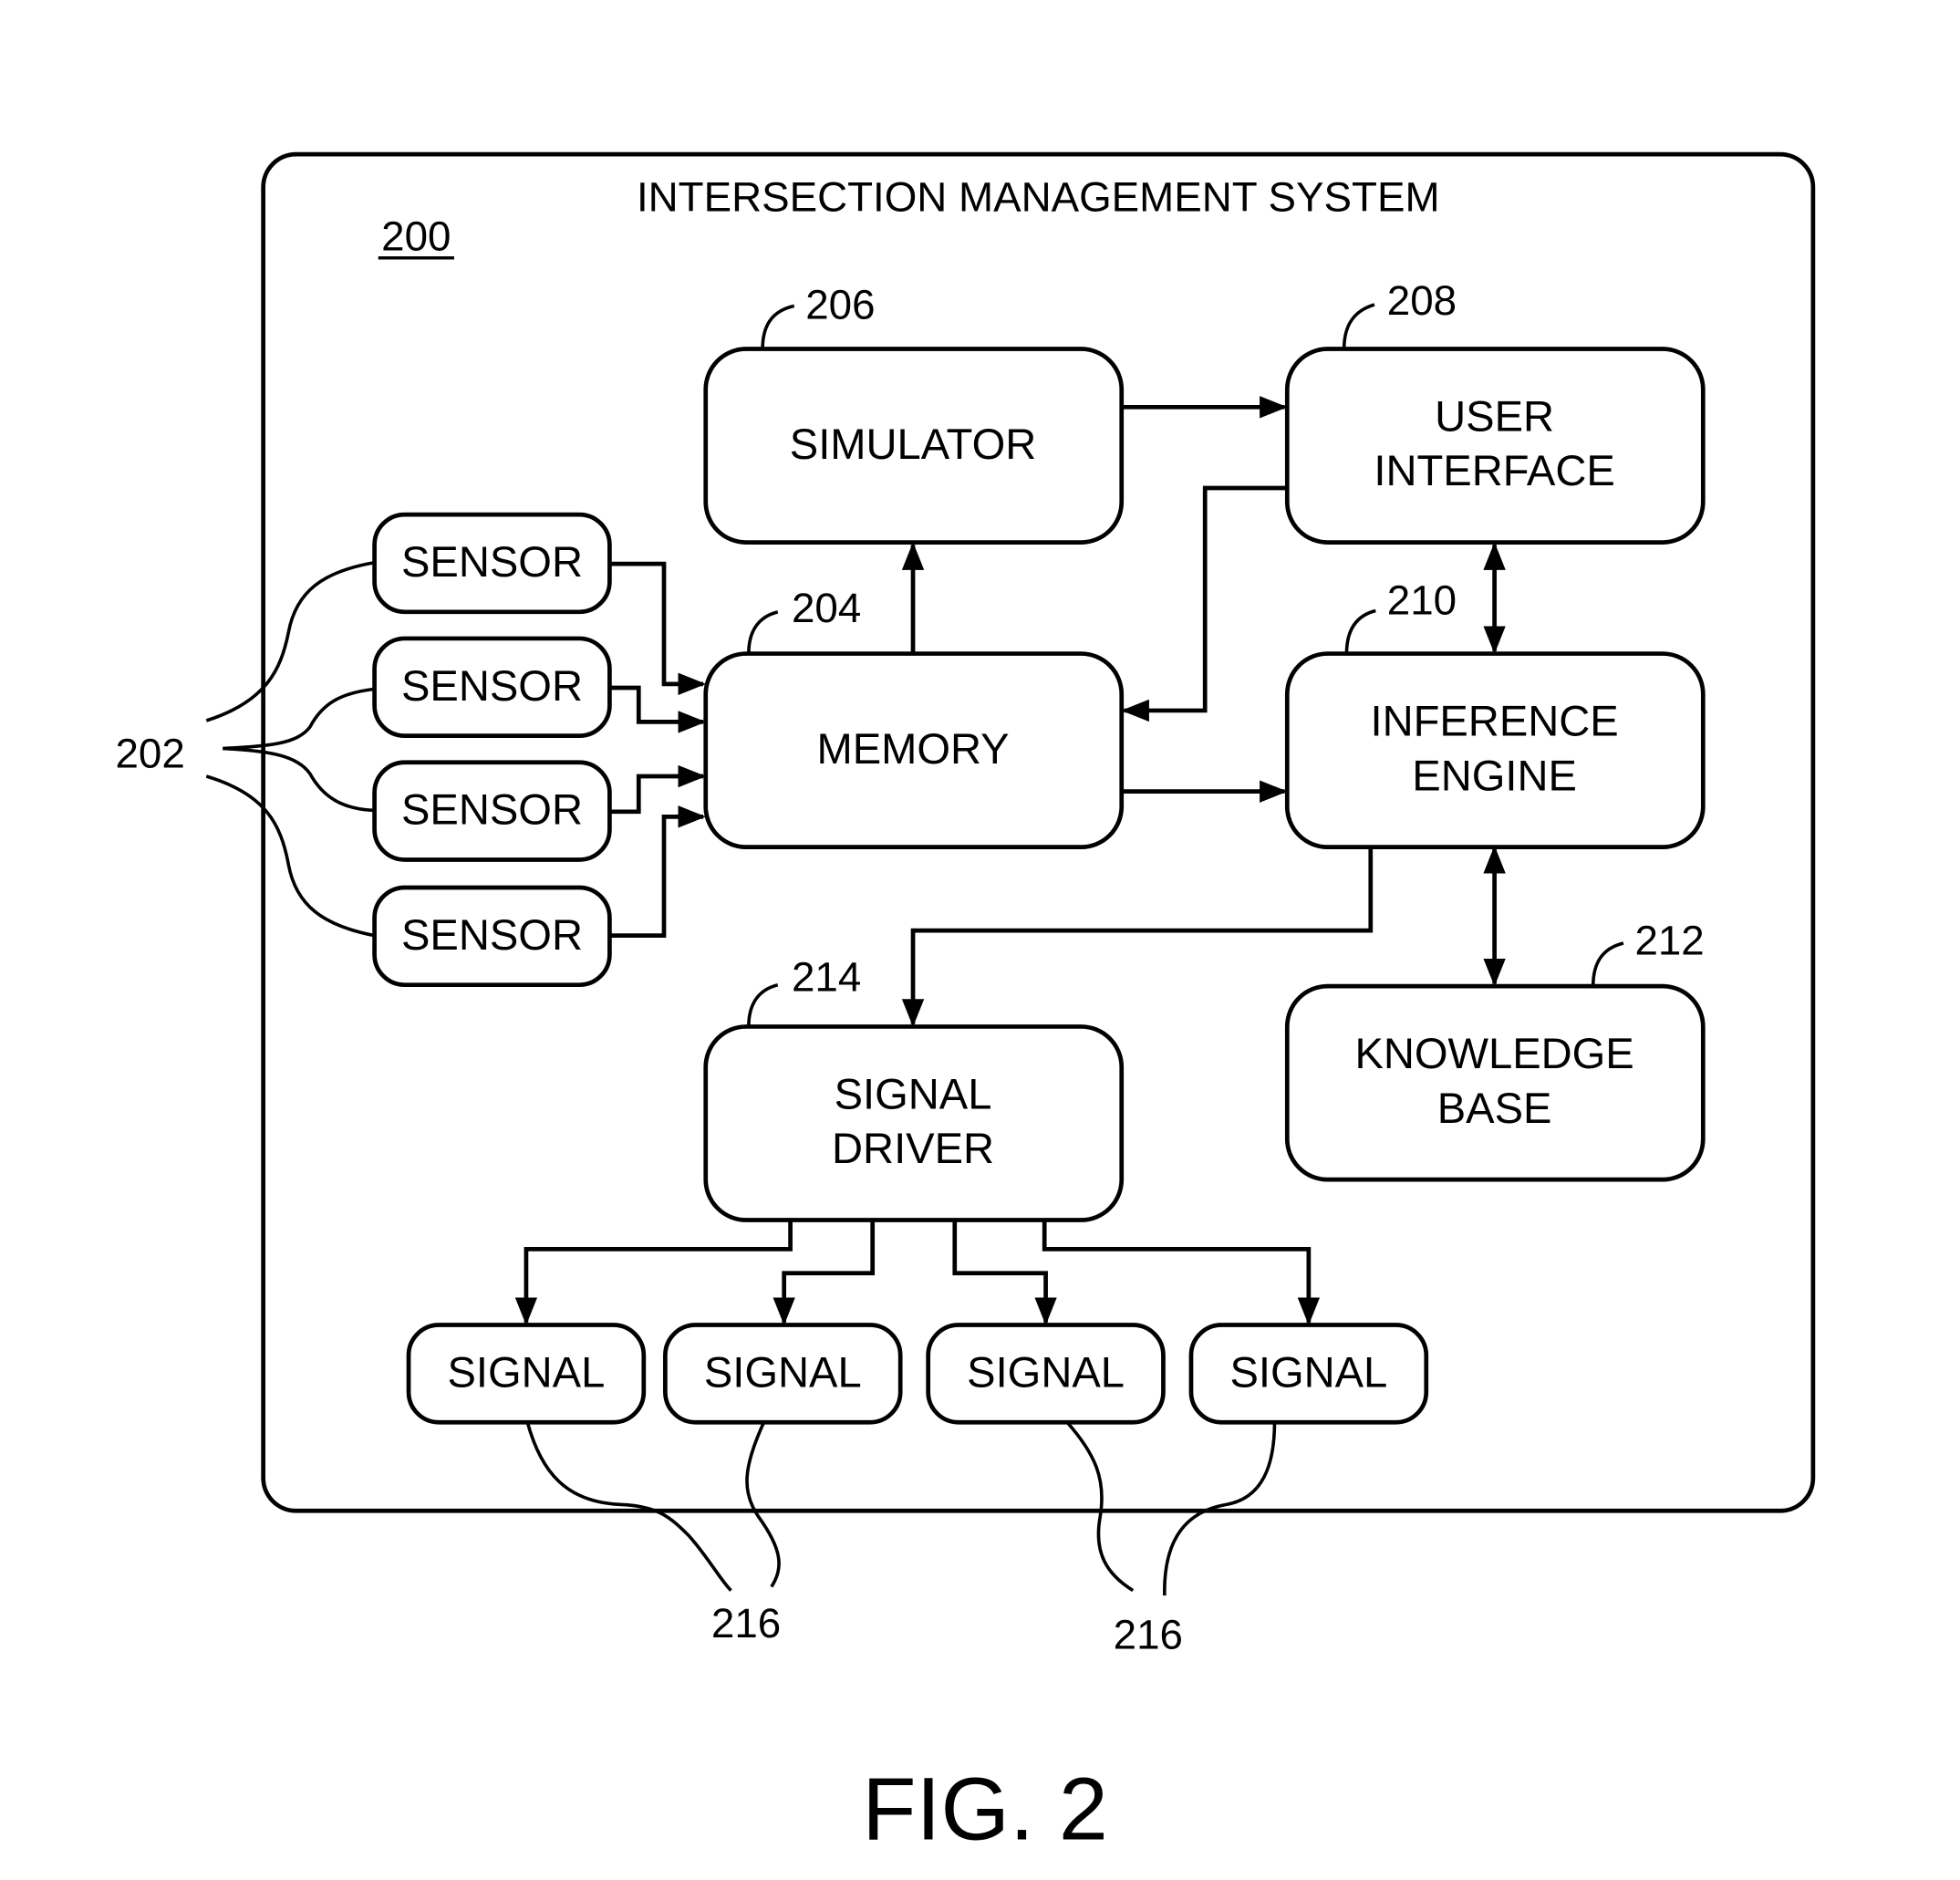  I want to click on inference-engine-ref: 210, so click(1422, 601).